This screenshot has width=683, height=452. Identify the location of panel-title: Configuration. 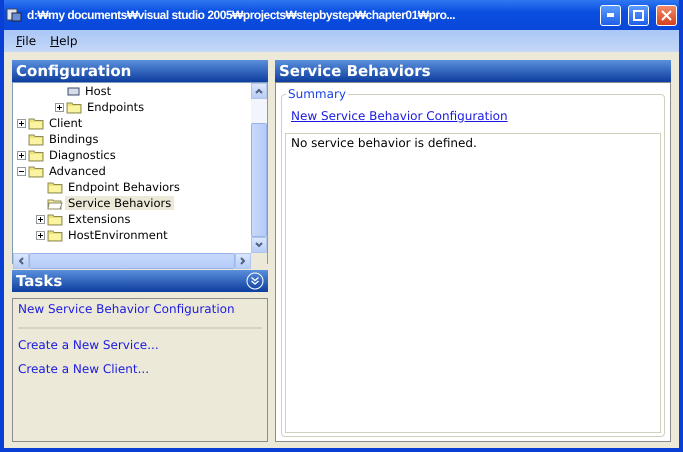
(74, 71).